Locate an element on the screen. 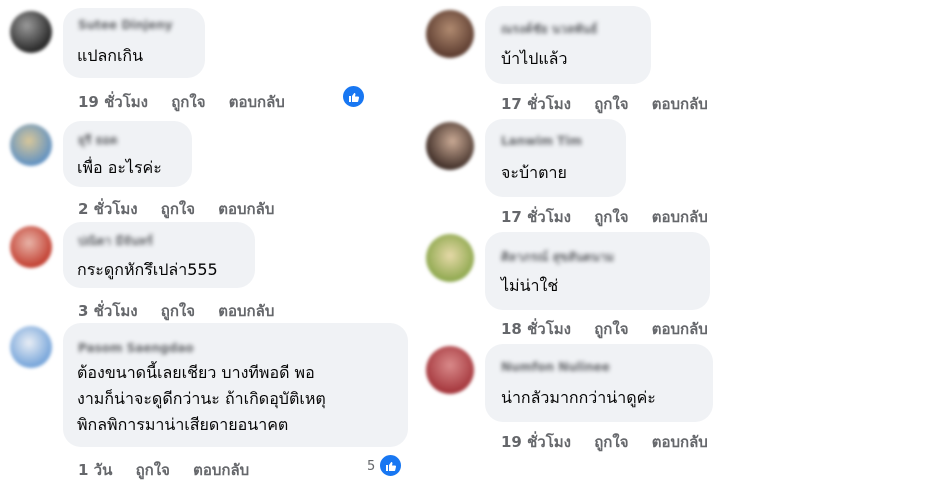  comment-timestamp: 3 ชั่วโมง is located at coordinates (108, 311).